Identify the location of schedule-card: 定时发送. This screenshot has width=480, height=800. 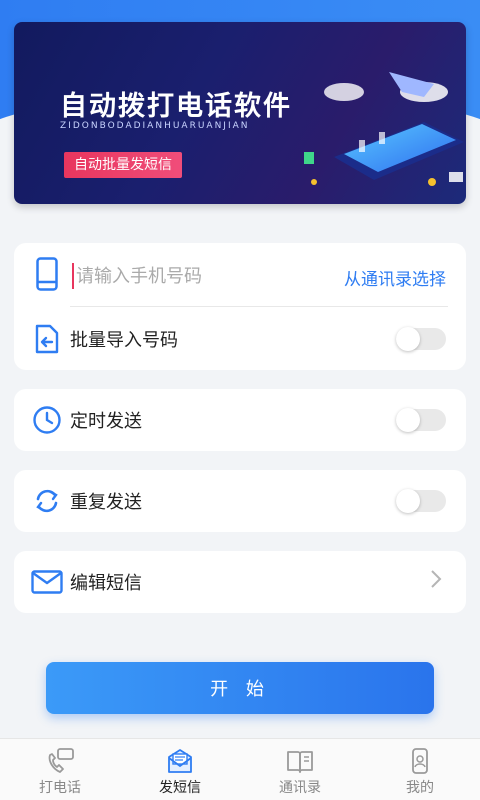
(240, 420).